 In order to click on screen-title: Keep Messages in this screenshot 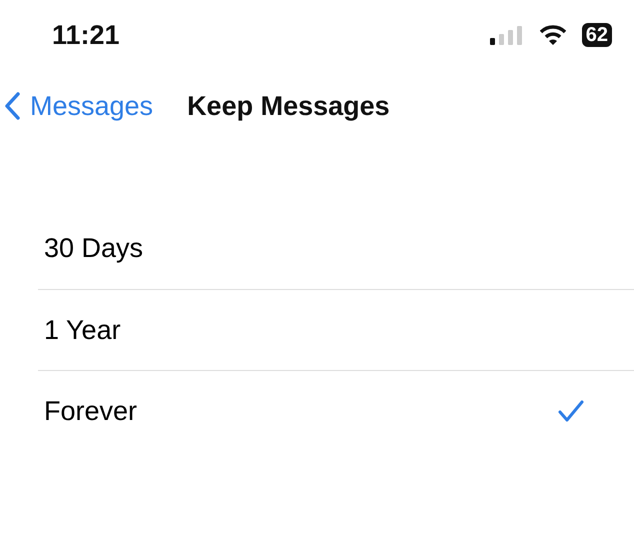, I will do `click(288, 106)`.